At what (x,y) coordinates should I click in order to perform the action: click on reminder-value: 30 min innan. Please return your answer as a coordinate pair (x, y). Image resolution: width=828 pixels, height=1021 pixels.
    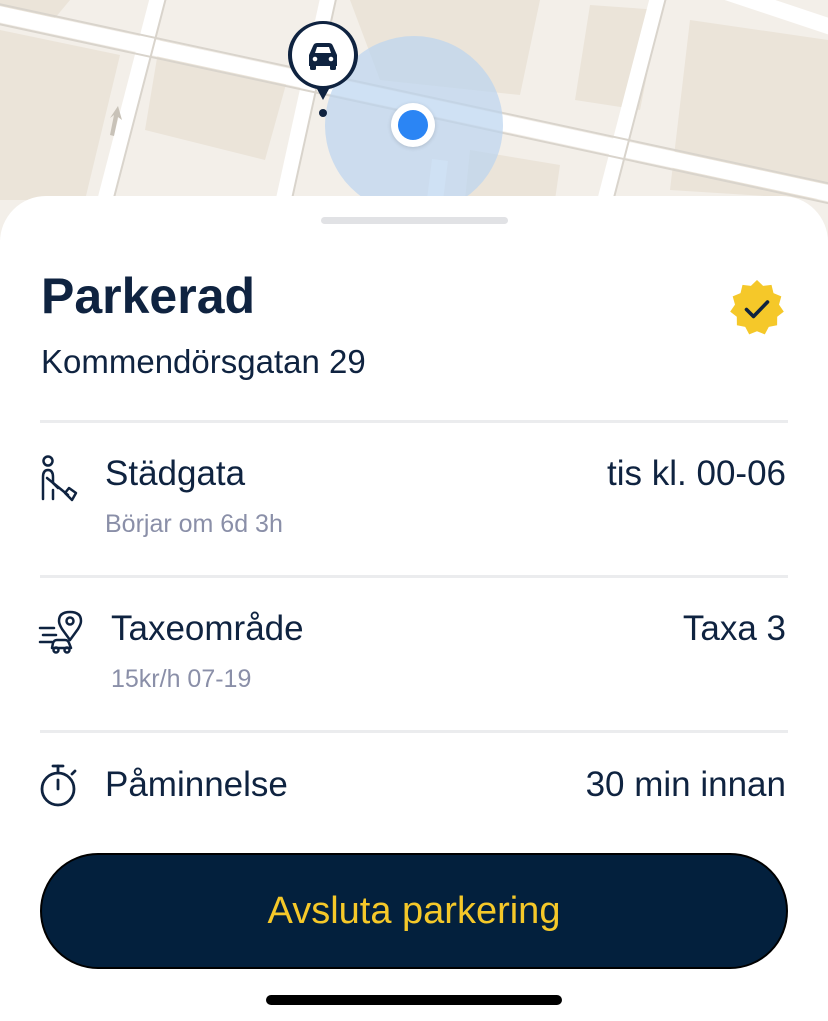
    Looking at the image, I should click on (686, 785).